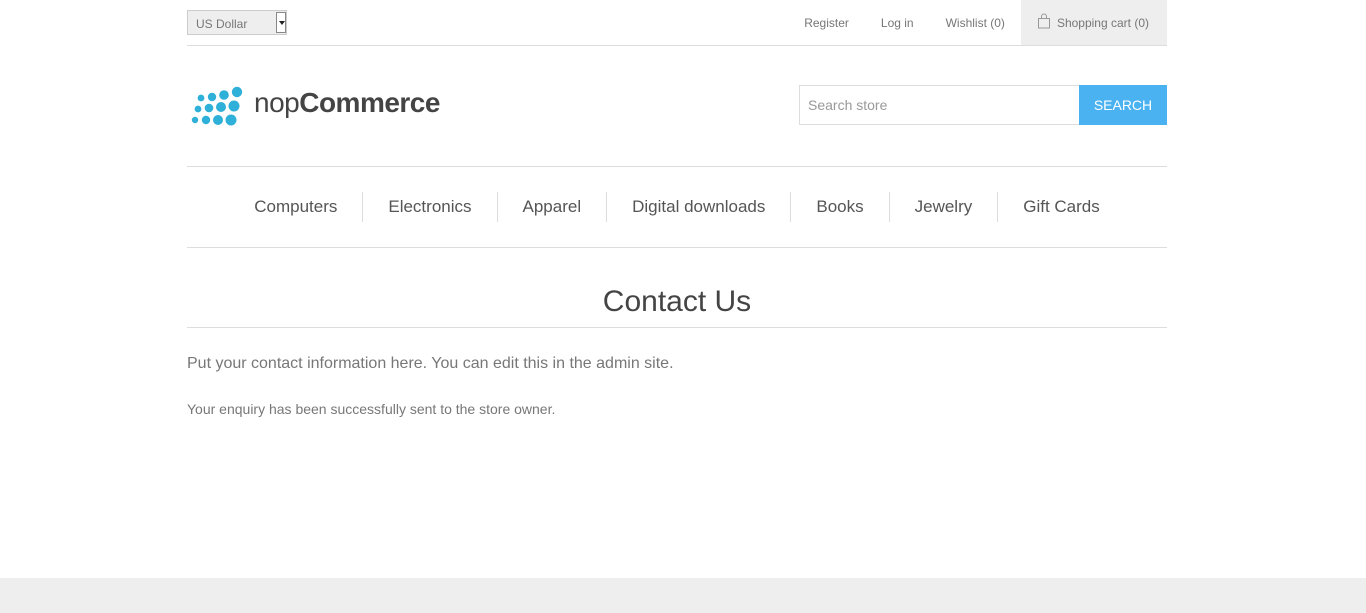 This screenshot has width=1366, height=613. I want to click on shopping-cart-link: Shopping cart (0), so click(1093, 22).